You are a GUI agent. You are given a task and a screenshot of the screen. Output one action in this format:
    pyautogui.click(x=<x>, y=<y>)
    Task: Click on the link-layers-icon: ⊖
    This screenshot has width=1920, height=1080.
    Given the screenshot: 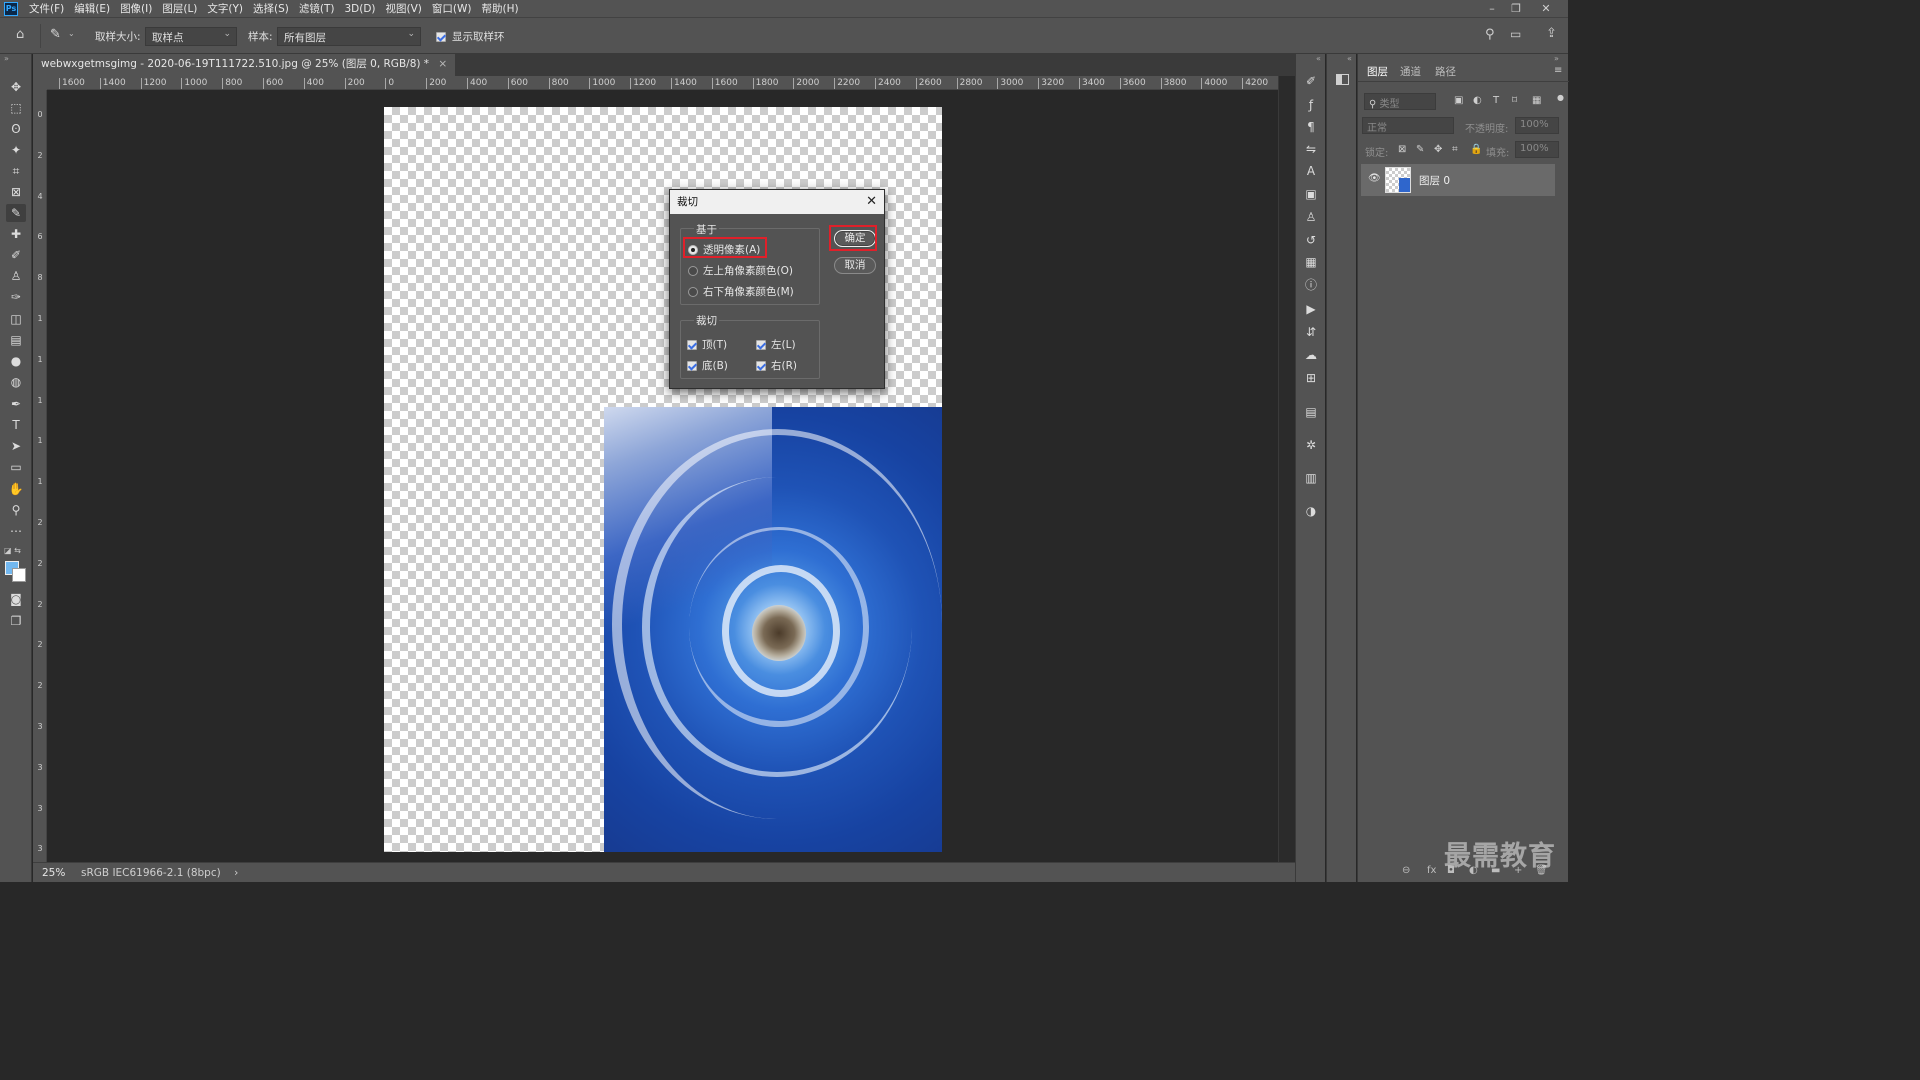 What is the action you would take?
    pyautogui.click(x=1406, y=870)
    